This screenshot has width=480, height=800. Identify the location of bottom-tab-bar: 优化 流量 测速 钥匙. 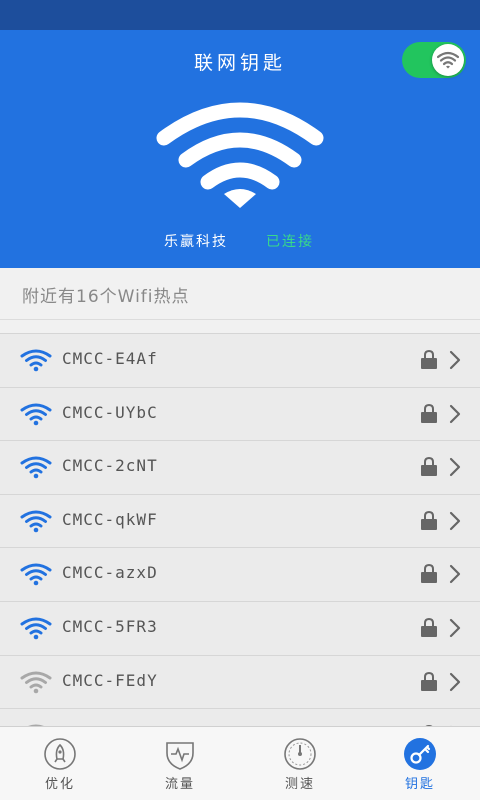
(240, 763).